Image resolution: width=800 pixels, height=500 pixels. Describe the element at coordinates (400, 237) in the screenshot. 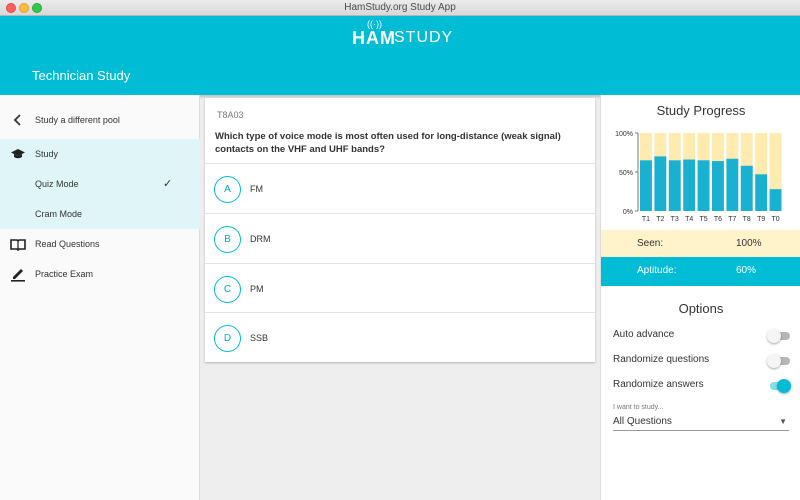

I see `answer-option-b: B DRM` at that location.